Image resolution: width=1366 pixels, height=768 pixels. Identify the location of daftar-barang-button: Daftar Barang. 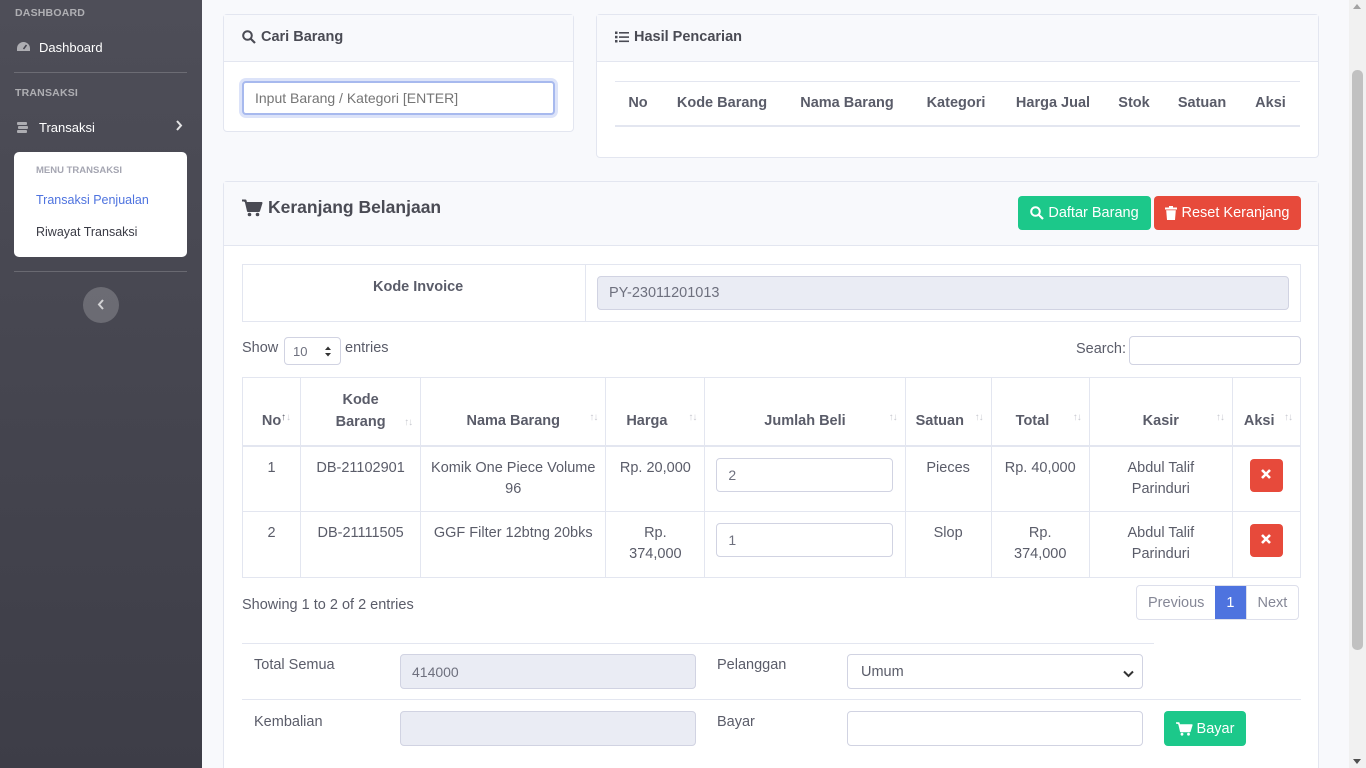
(1084, 213).